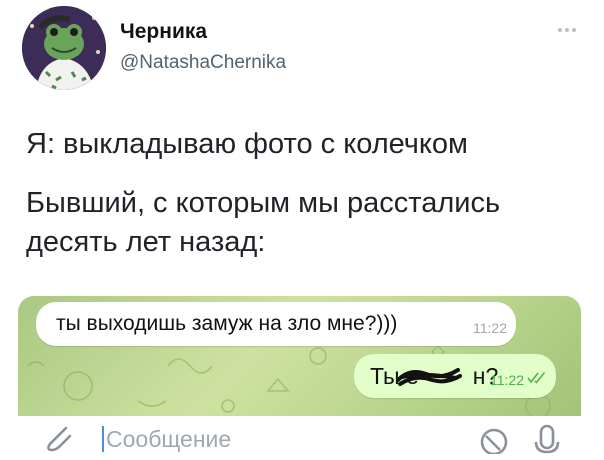 The width and height of the screenshot is (604, 460). What do you see at coordinates (572, 30) in the screenshot?
I see `more-dots-icon` at bounding box center [572, 30].